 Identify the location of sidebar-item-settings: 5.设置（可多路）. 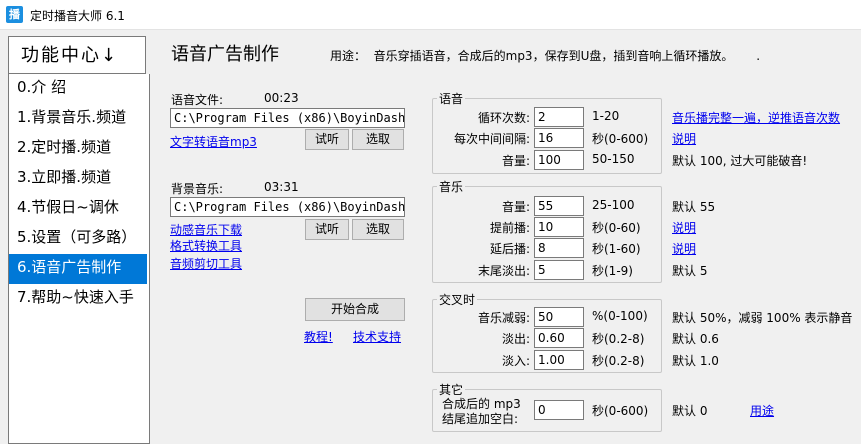
(78, 239).